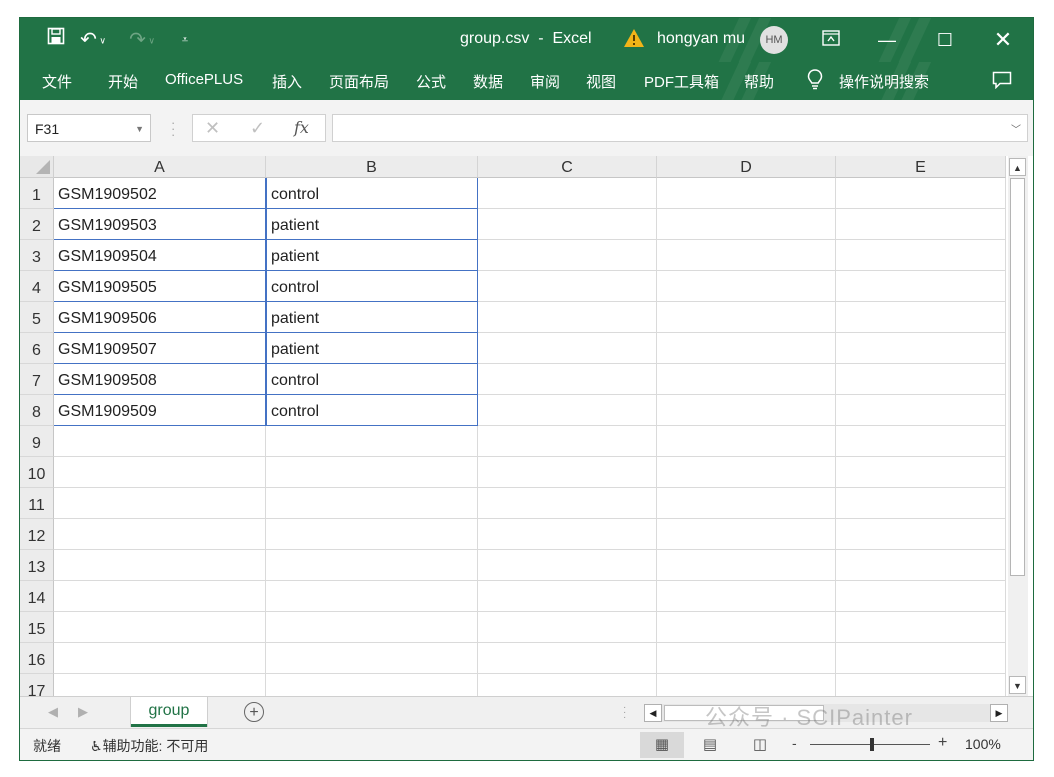  What do you see at coordinates (37, 441) in the screenshot?
I see `row-header-9: 9` at bounding box center [37, 441].